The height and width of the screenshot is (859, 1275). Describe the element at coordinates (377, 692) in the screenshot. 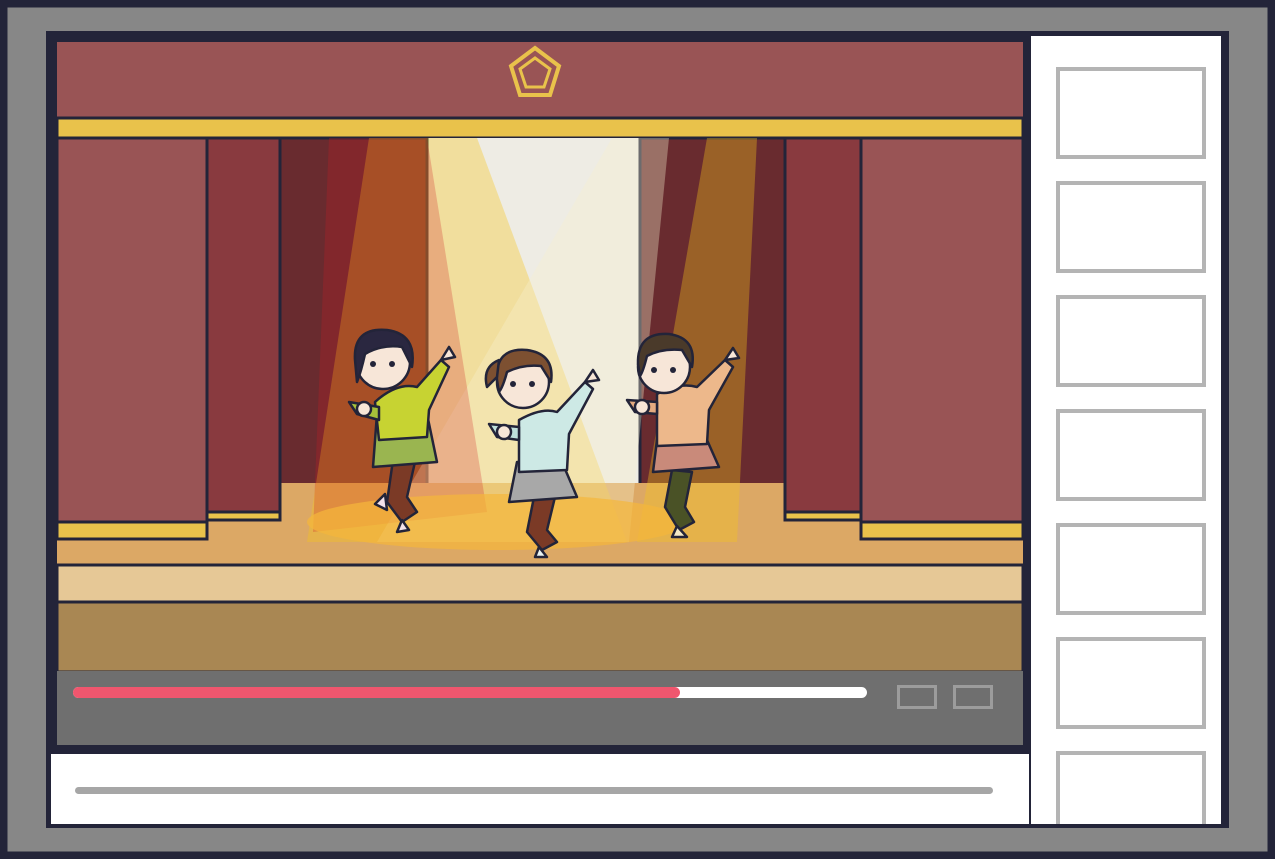

I see `progress-fill` at that location.